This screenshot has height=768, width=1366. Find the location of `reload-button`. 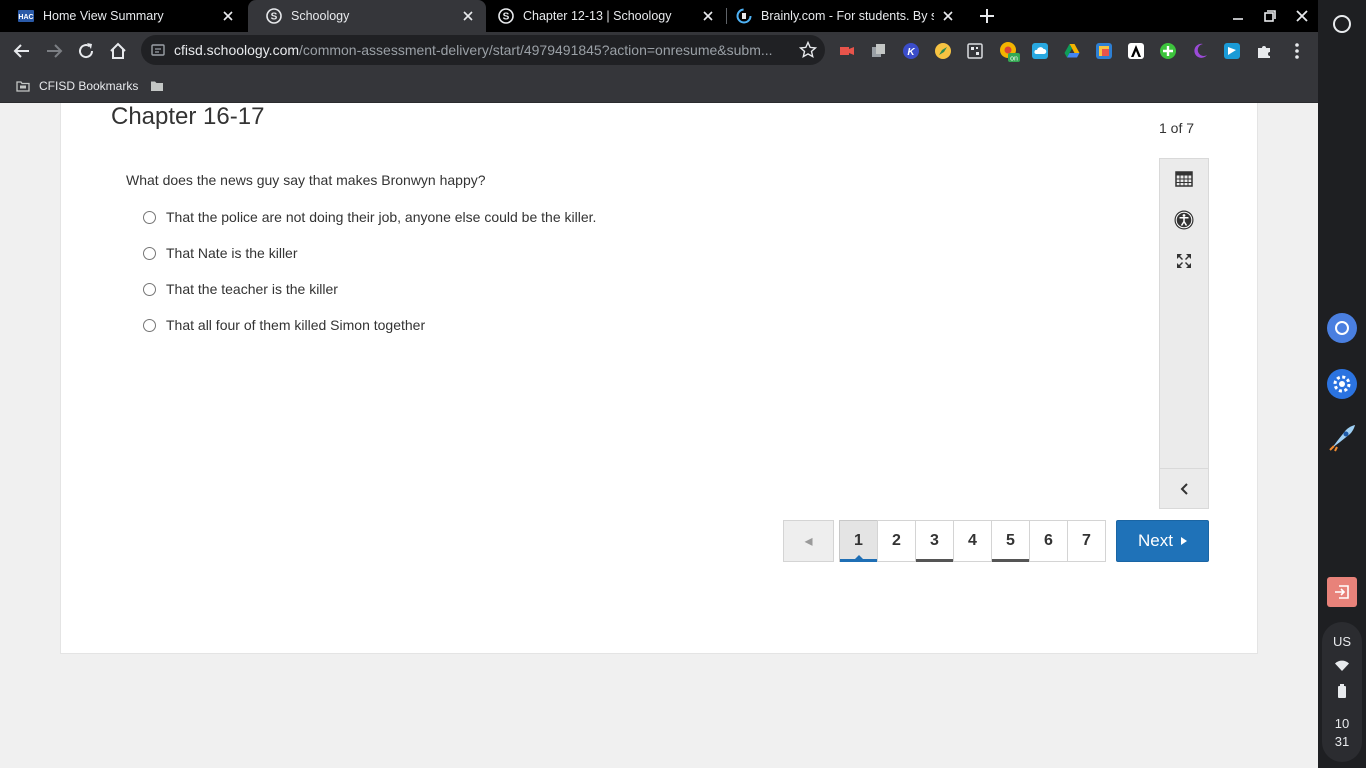

reload-button is located at coordinates (86, 51).